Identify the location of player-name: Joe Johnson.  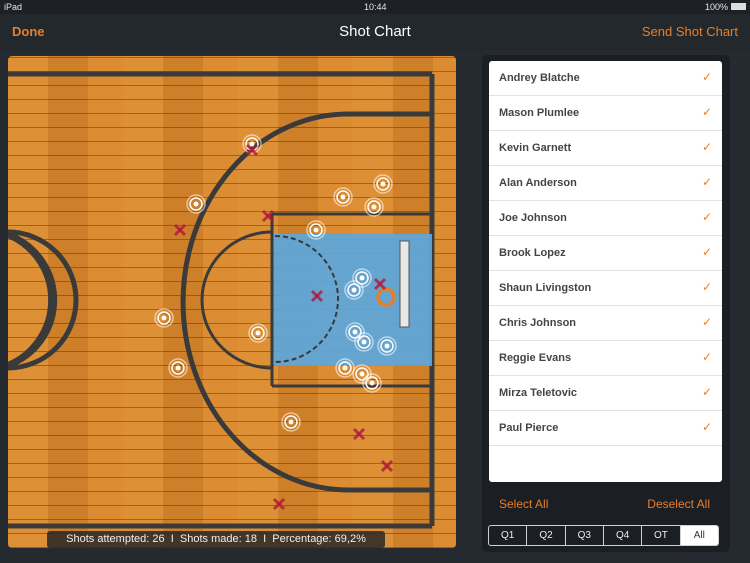
(533, 218).